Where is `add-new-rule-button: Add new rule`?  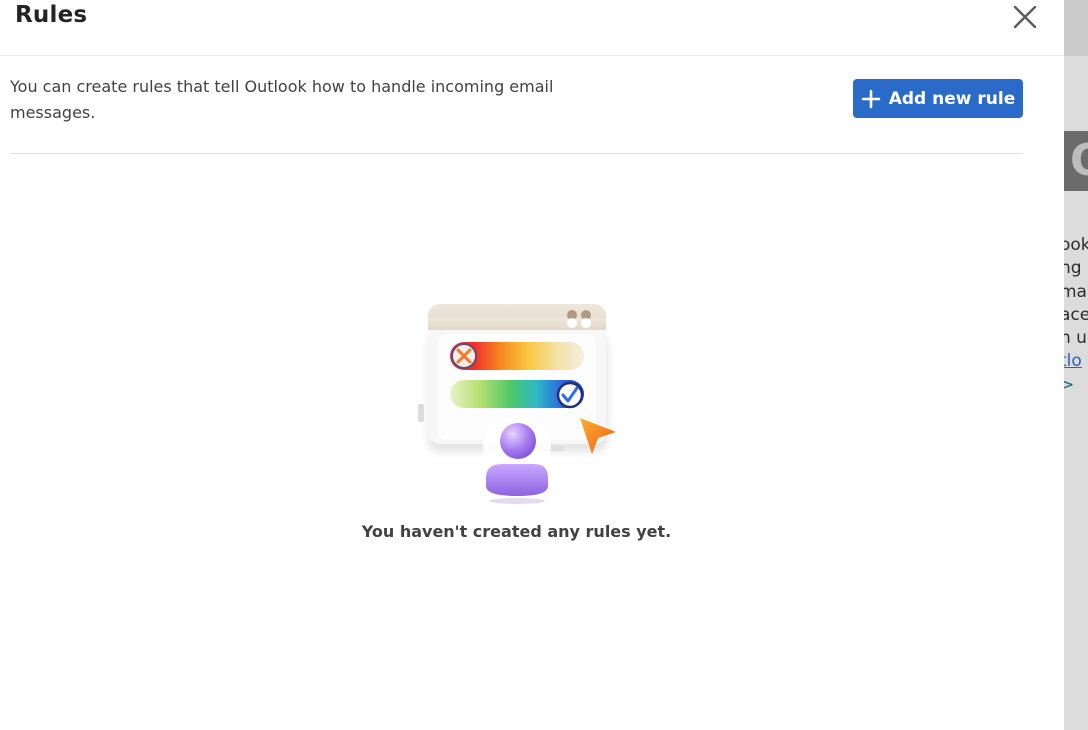
add-new-rule-button: Add new rule is located at coordinates (938, 98).